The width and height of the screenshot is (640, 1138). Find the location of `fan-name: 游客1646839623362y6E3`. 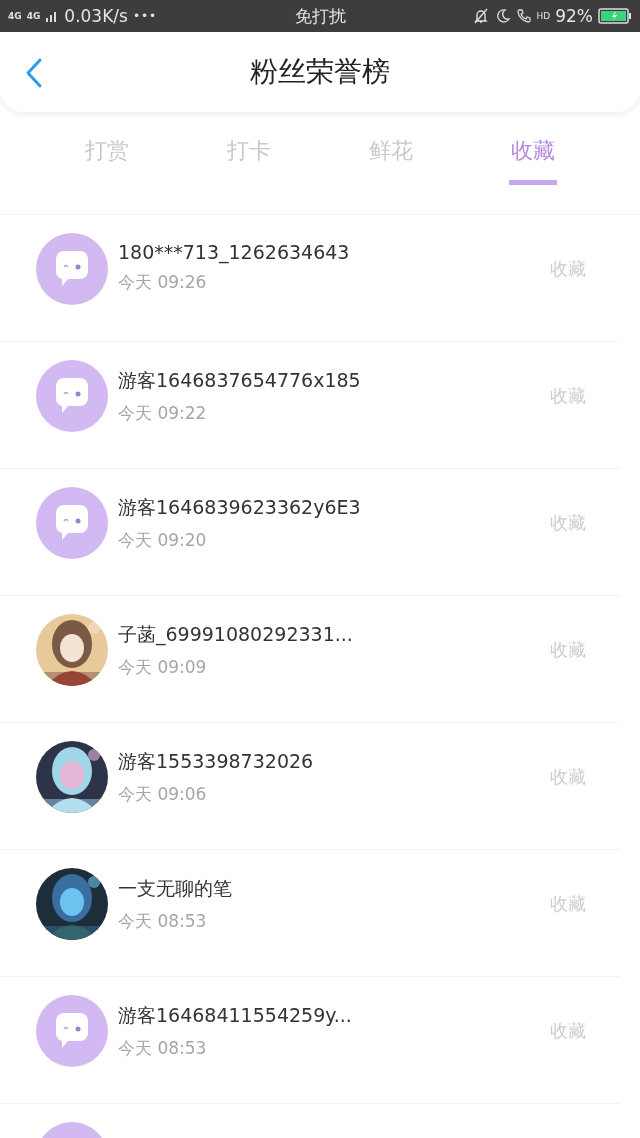

fan-name: 游客1646839623362y6E3 is located at coordinates (240, 507).